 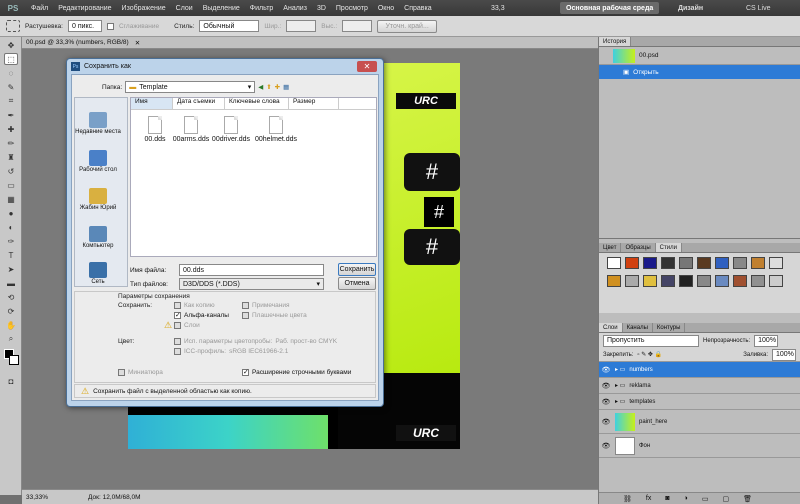 I want to click on style-none, so click(x=614, y=263).